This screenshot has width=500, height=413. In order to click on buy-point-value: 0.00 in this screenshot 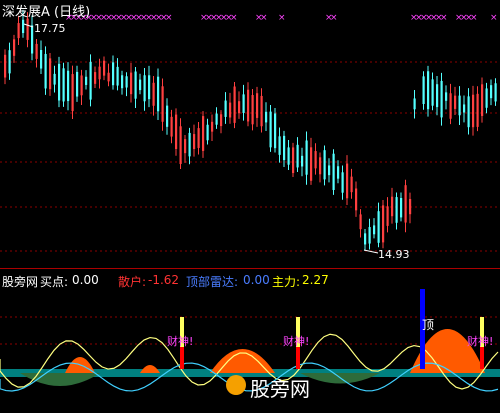, I will do `click(85, 280)`.